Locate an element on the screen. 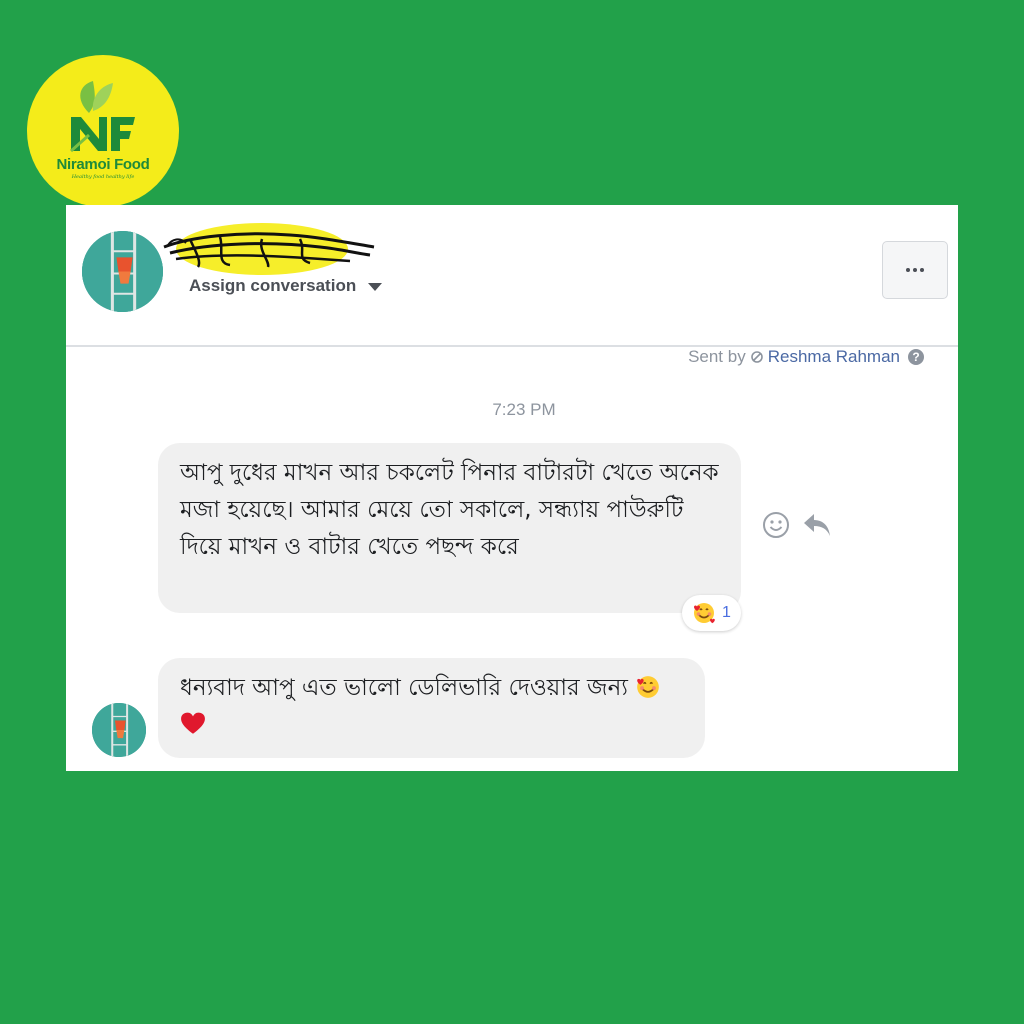  more-dots-icon is located at coordinates (915, 270).